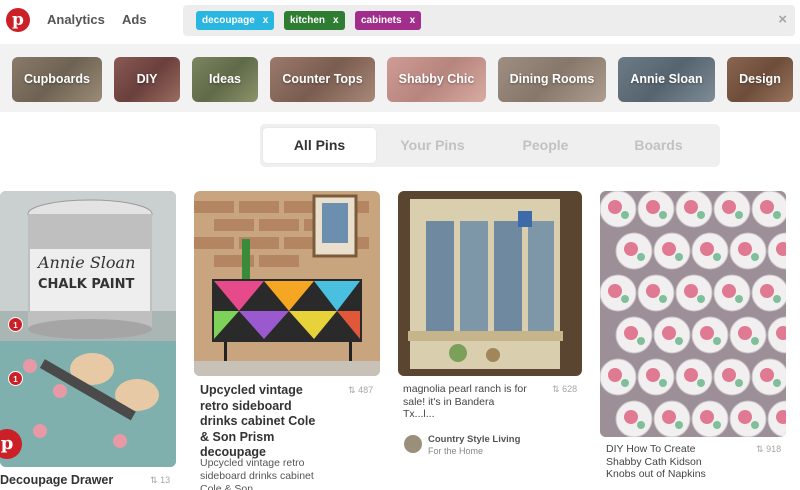  Describe the element at coordinates (489, 20) in the screenshot. I see `search-bar: decoupage x kitchen x cabinets x ×` at that location.